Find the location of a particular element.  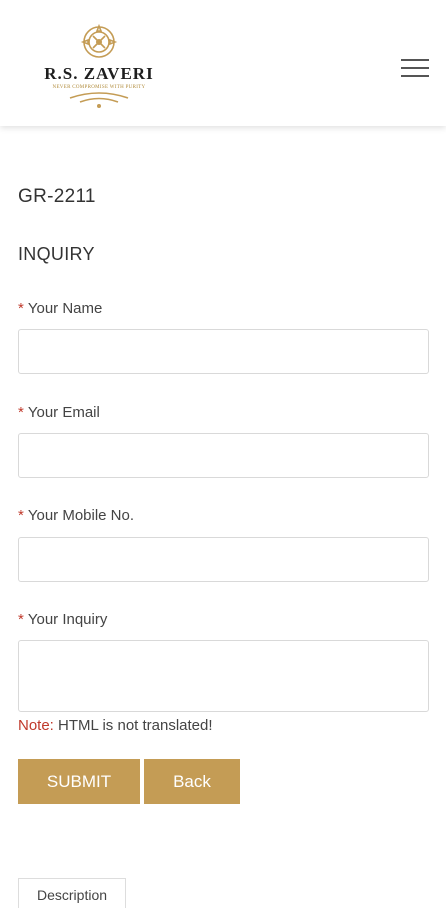

email-label: * Your Email is located at coordinates (59, 412).